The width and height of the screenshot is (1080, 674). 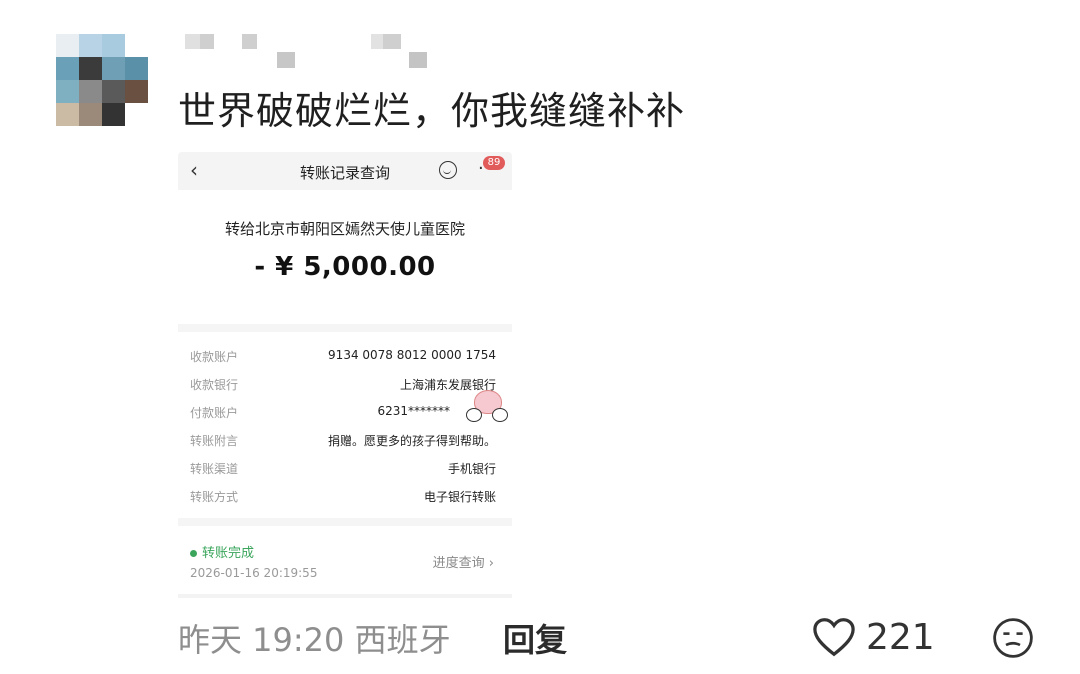 I want to click on chevron-right-icon: ›, so click(x=491, y=563).